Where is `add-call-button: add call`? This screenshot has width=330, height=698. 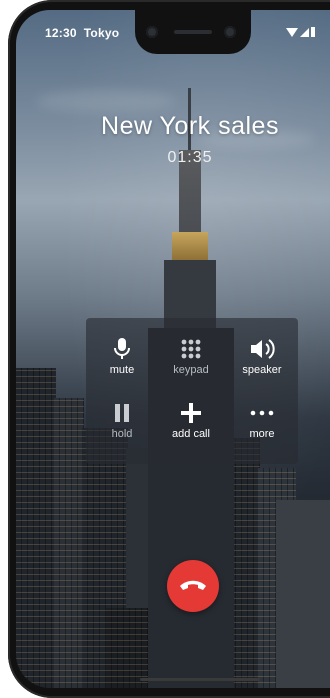 add-call-button: add call is located at coordinates (191, 428).